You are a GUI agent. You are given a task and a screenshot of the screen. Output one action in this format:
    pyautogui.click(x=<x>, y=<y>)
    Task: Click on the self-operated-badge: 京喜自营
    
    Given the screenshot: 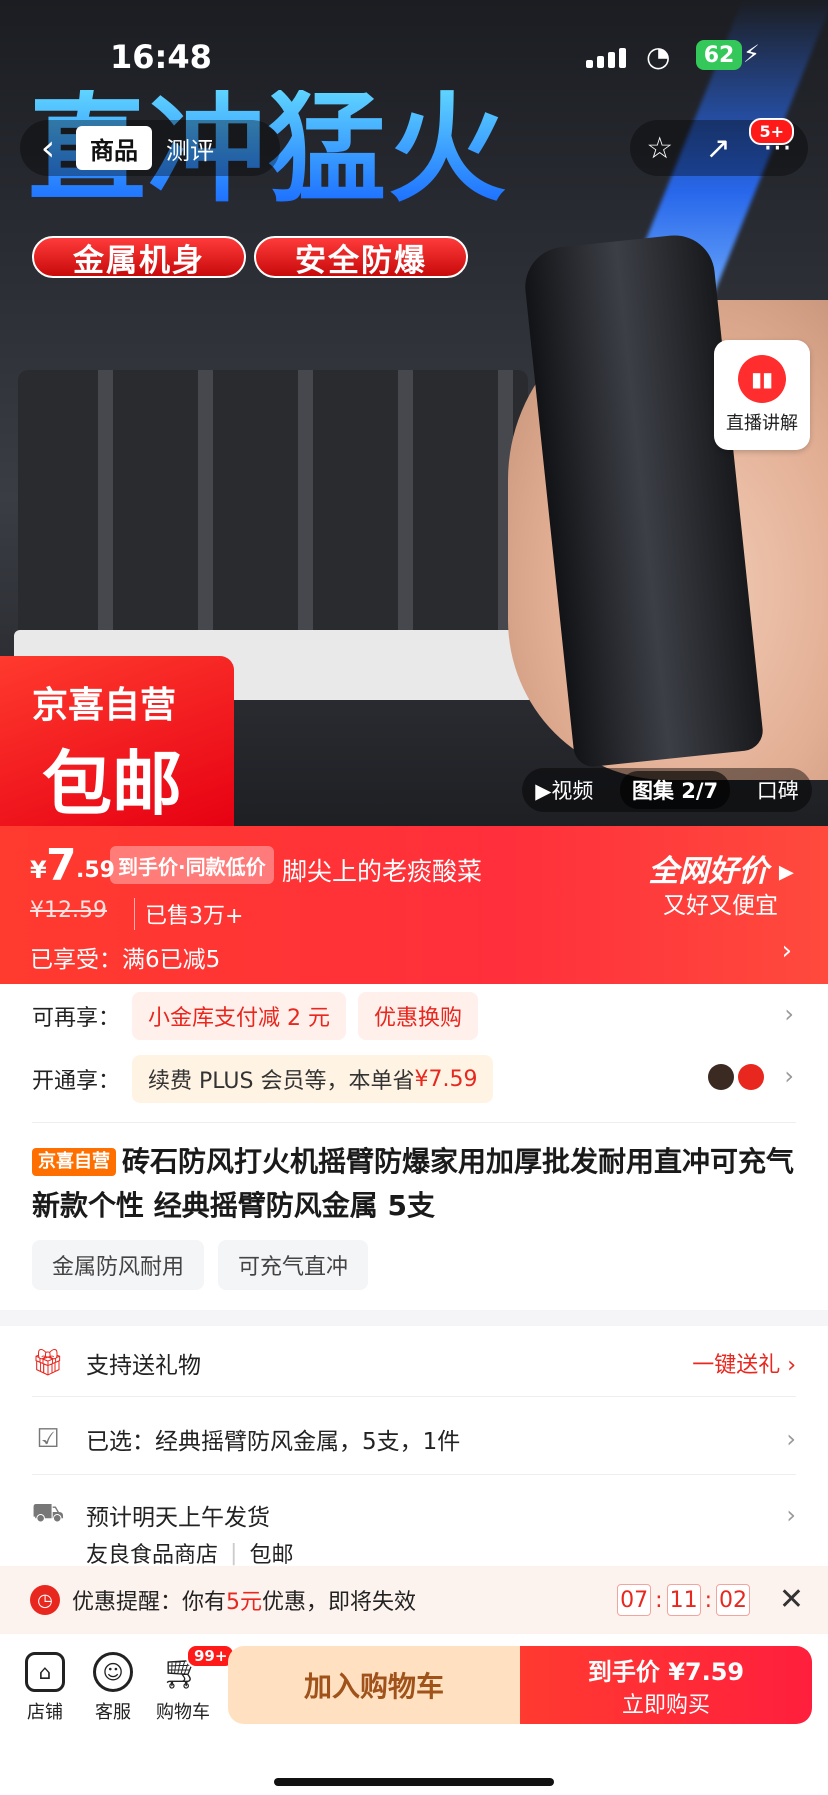 What is the action you would take?
    pyautogui.click(x=74, y=1162)
    